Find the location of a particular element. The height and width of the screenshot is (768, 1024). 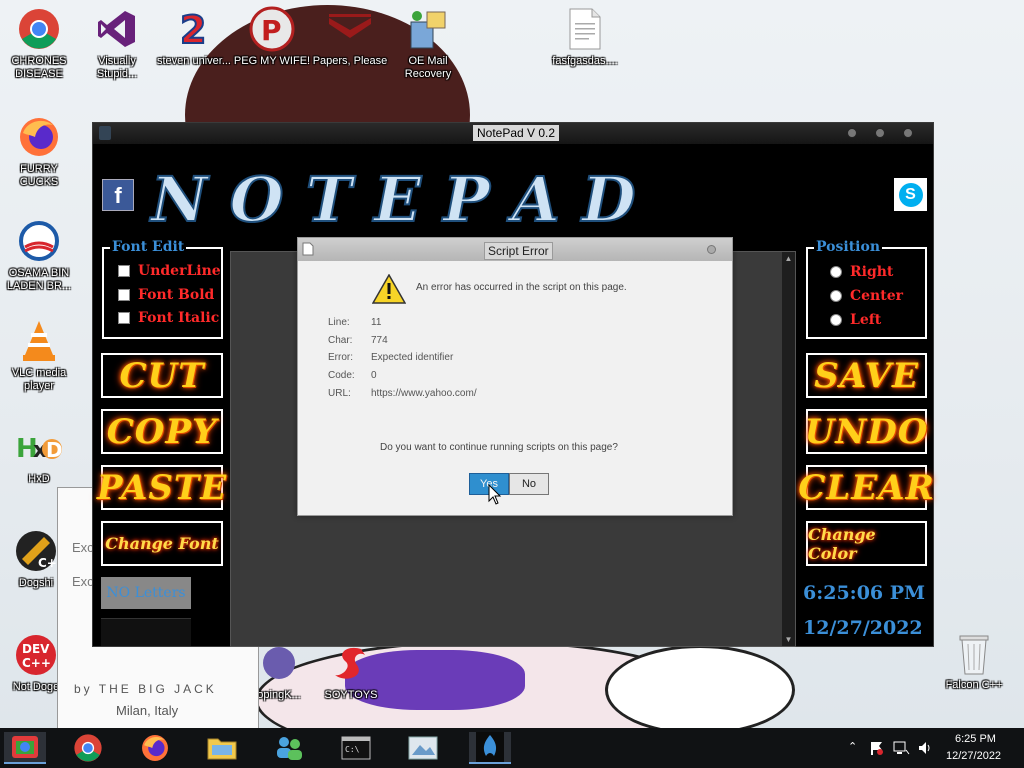

folder-icon is located at coordinates (222, 749).